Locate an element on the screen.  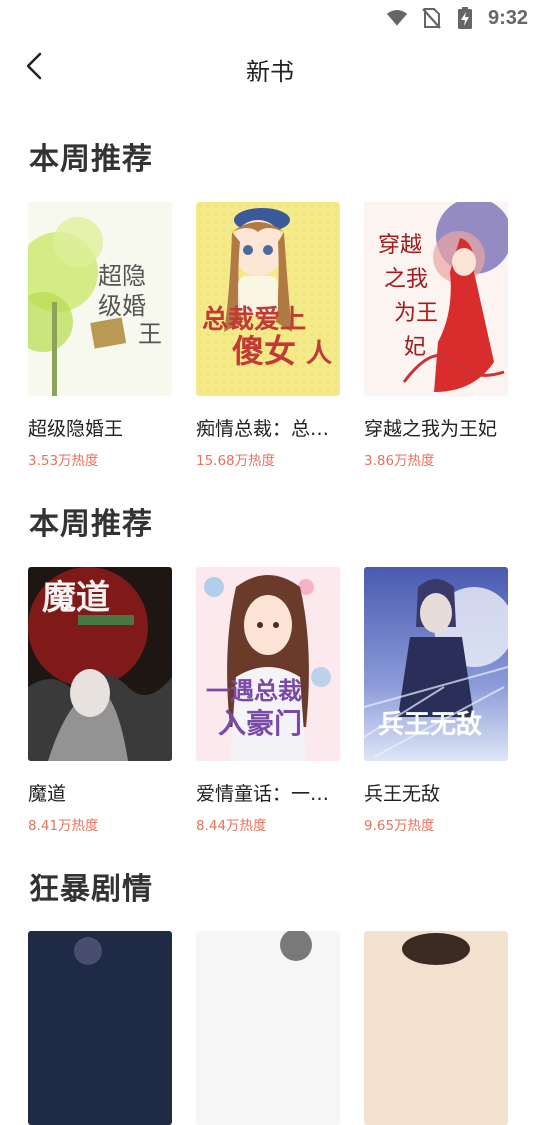
cover-title-line: 为王 is located at coordinates (416, 313).